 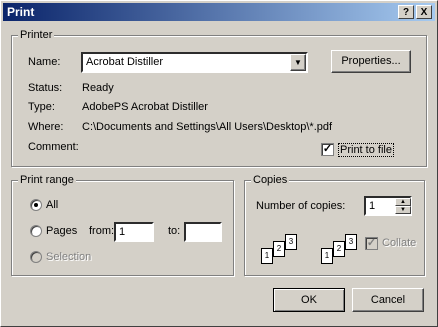 What do you see at coordinates (291, 242) in the screenshot?
I see `collate-page-3: 3` at bounding box center [291, 242].